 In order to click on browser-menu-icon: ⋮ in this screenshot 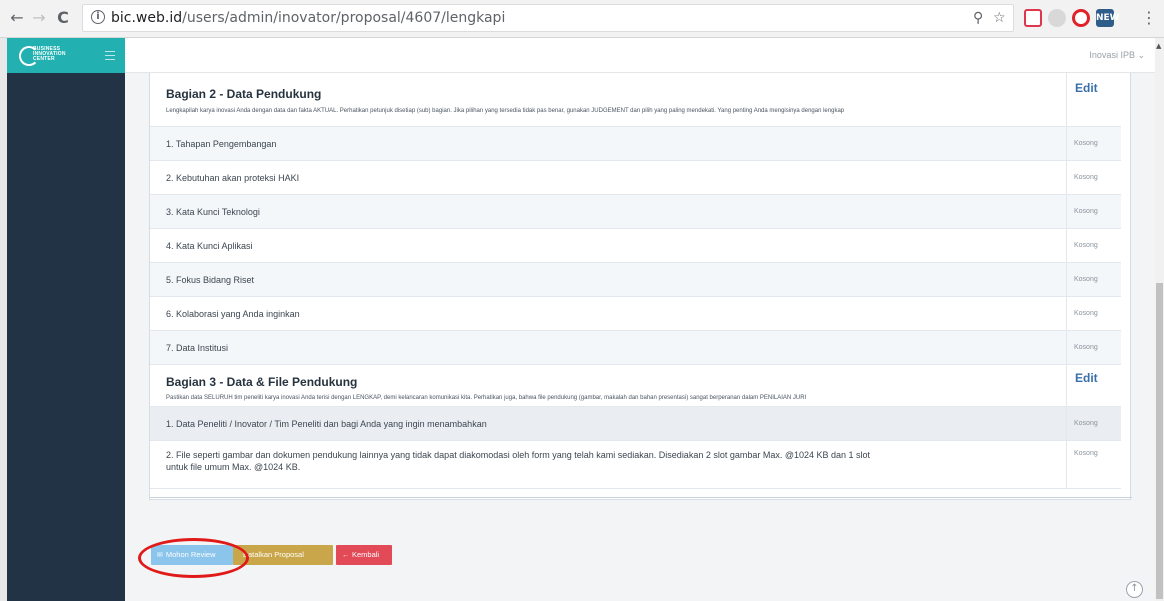, I will do `click(1149, 18)`.